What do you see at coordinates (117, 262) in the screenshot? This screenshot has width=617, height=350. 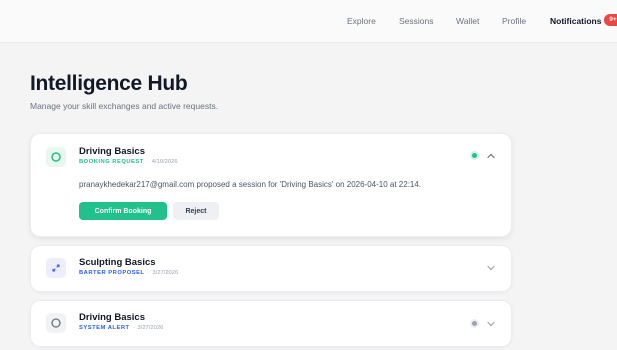 I see `card-title: Sculpting Basics` at bounding box center [117, 262].